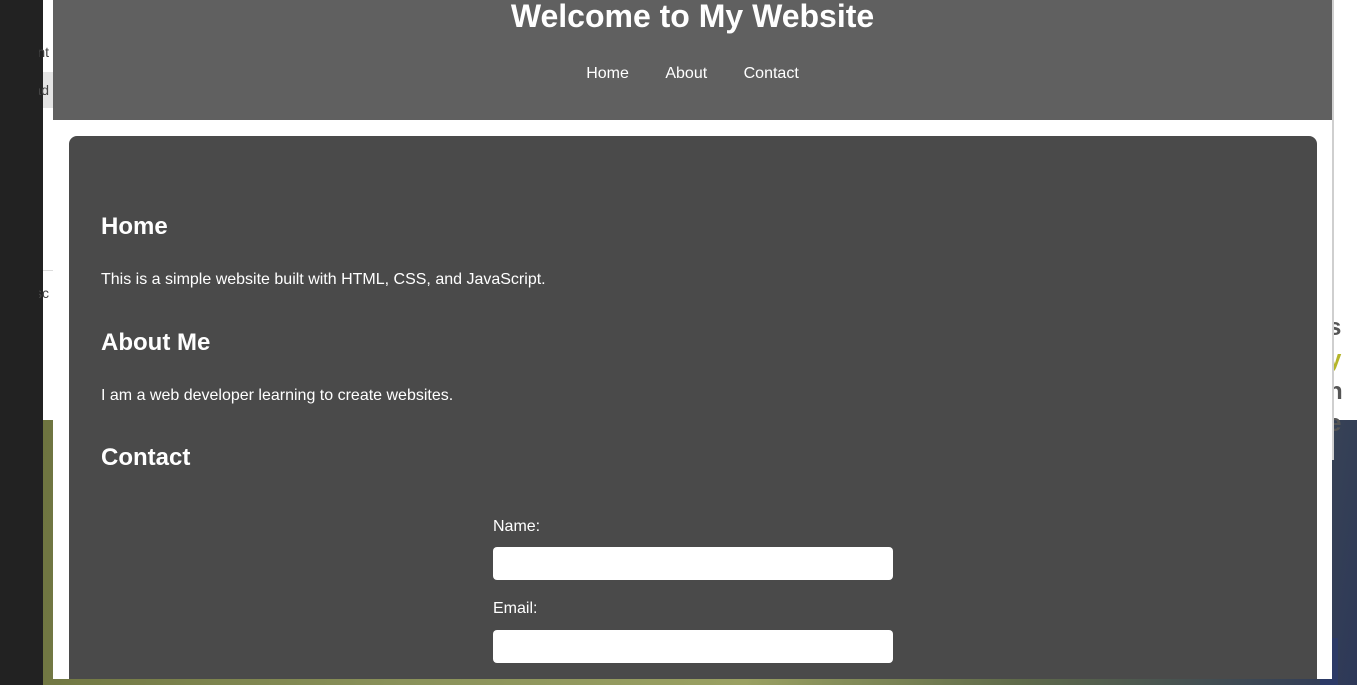 The width and height of the screenshot is (1357, 685). I want to click on email-input, so click(693, 646).